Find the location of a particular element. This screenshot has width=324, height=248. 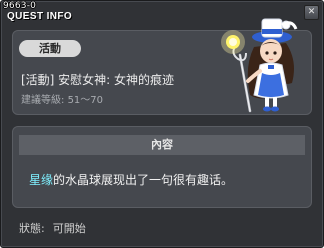

close-icon: ✕ is located at coordinates (311, 12).